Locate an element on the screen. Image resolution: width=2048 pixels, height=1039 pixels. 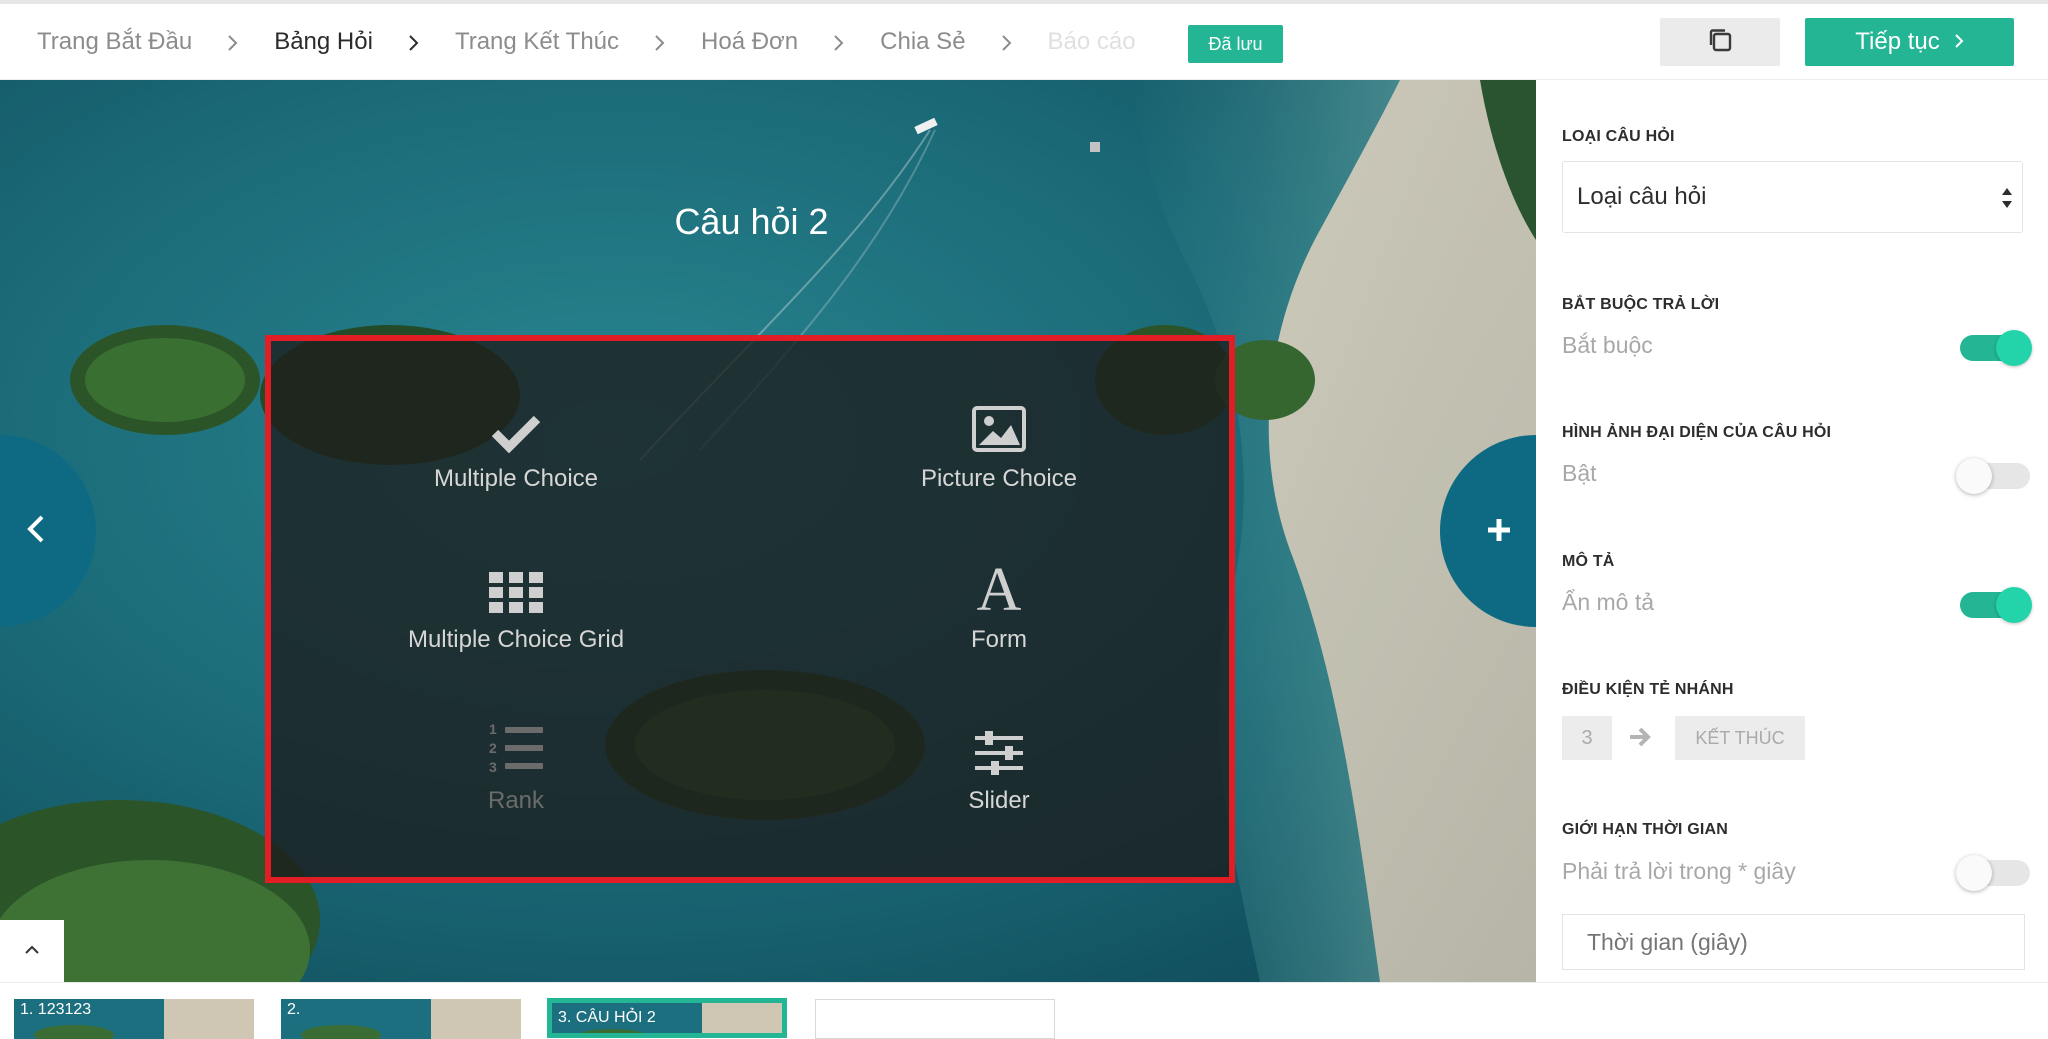
question-image-label: HÌNH ẢNH ĐẠI DIỆN CỦA CÂU HỎI is located at coordinates (1697, 432).